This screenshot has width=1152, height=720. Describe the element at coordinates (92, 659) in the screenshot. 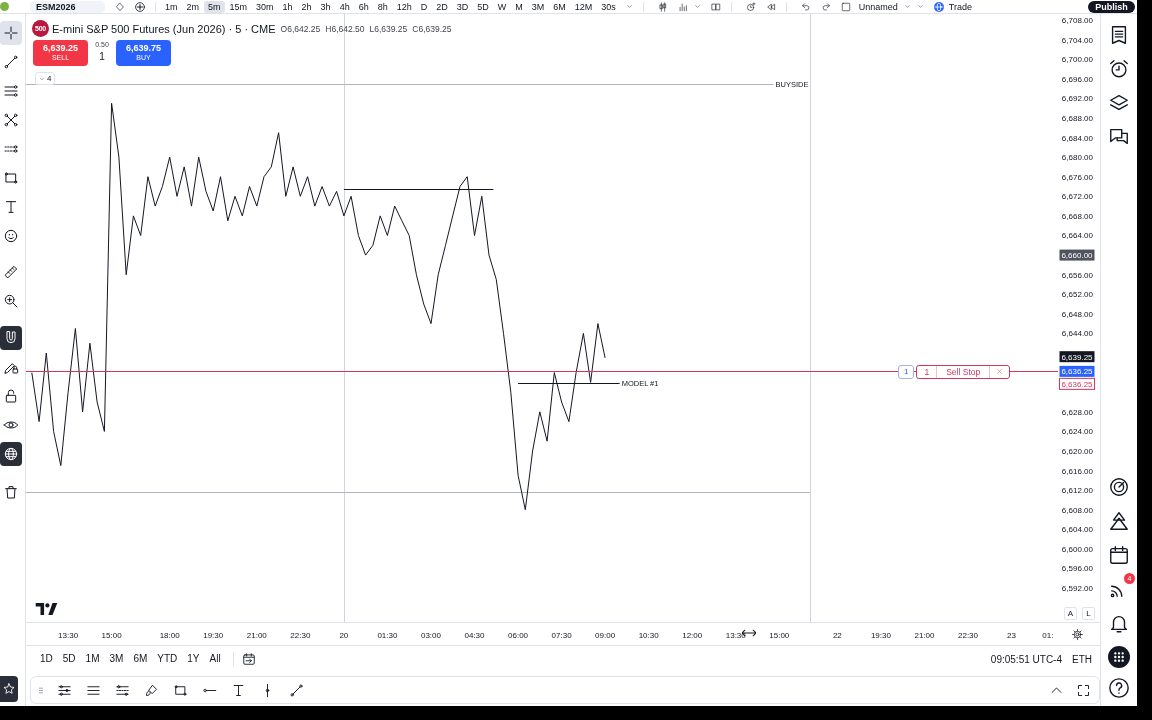

I see `range-button: 1M` at that location.